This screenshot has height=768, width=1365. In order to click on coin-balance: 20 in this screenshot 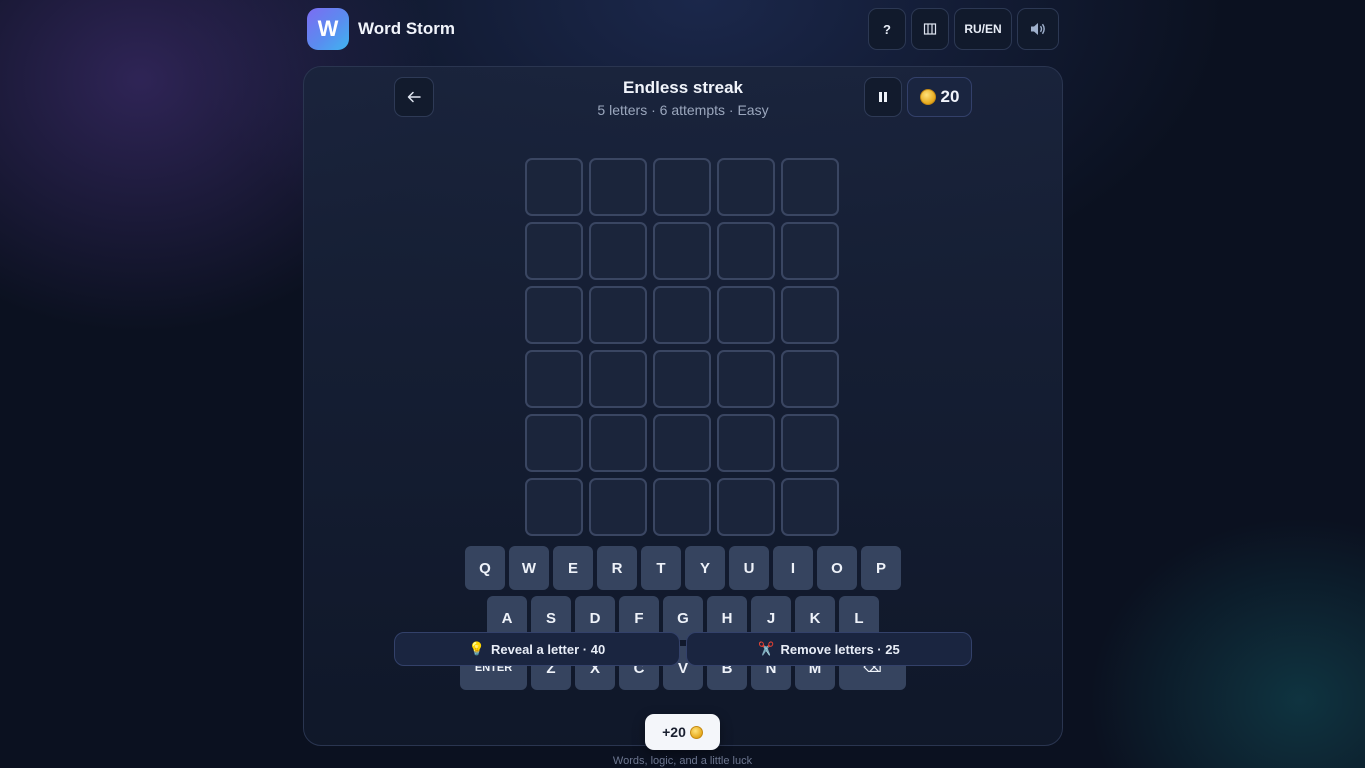, I will do `click(939, 97)`.